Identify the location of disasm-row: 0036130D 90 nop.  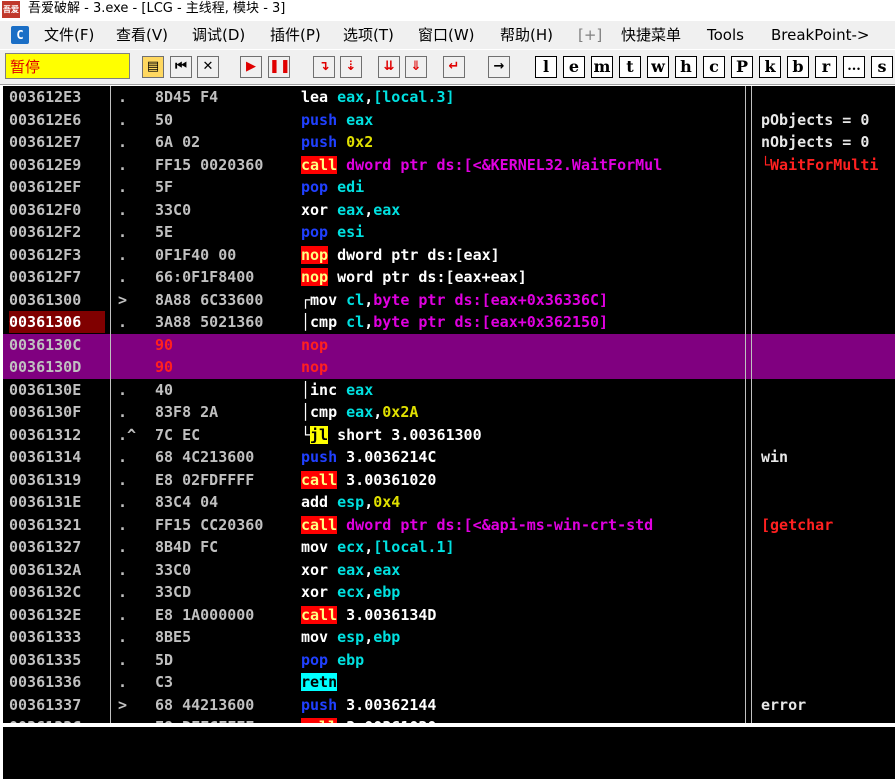
(449, 367).